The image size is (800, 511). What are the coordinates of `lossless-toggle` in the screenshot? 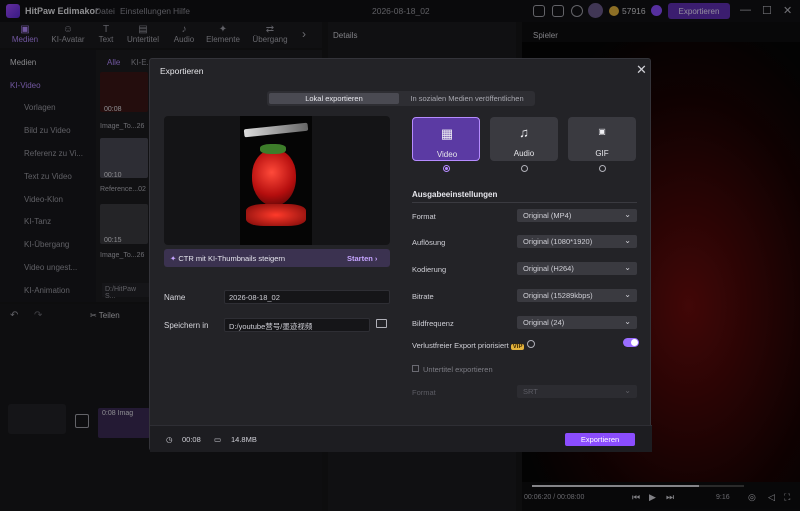 It's located at (631, 342).